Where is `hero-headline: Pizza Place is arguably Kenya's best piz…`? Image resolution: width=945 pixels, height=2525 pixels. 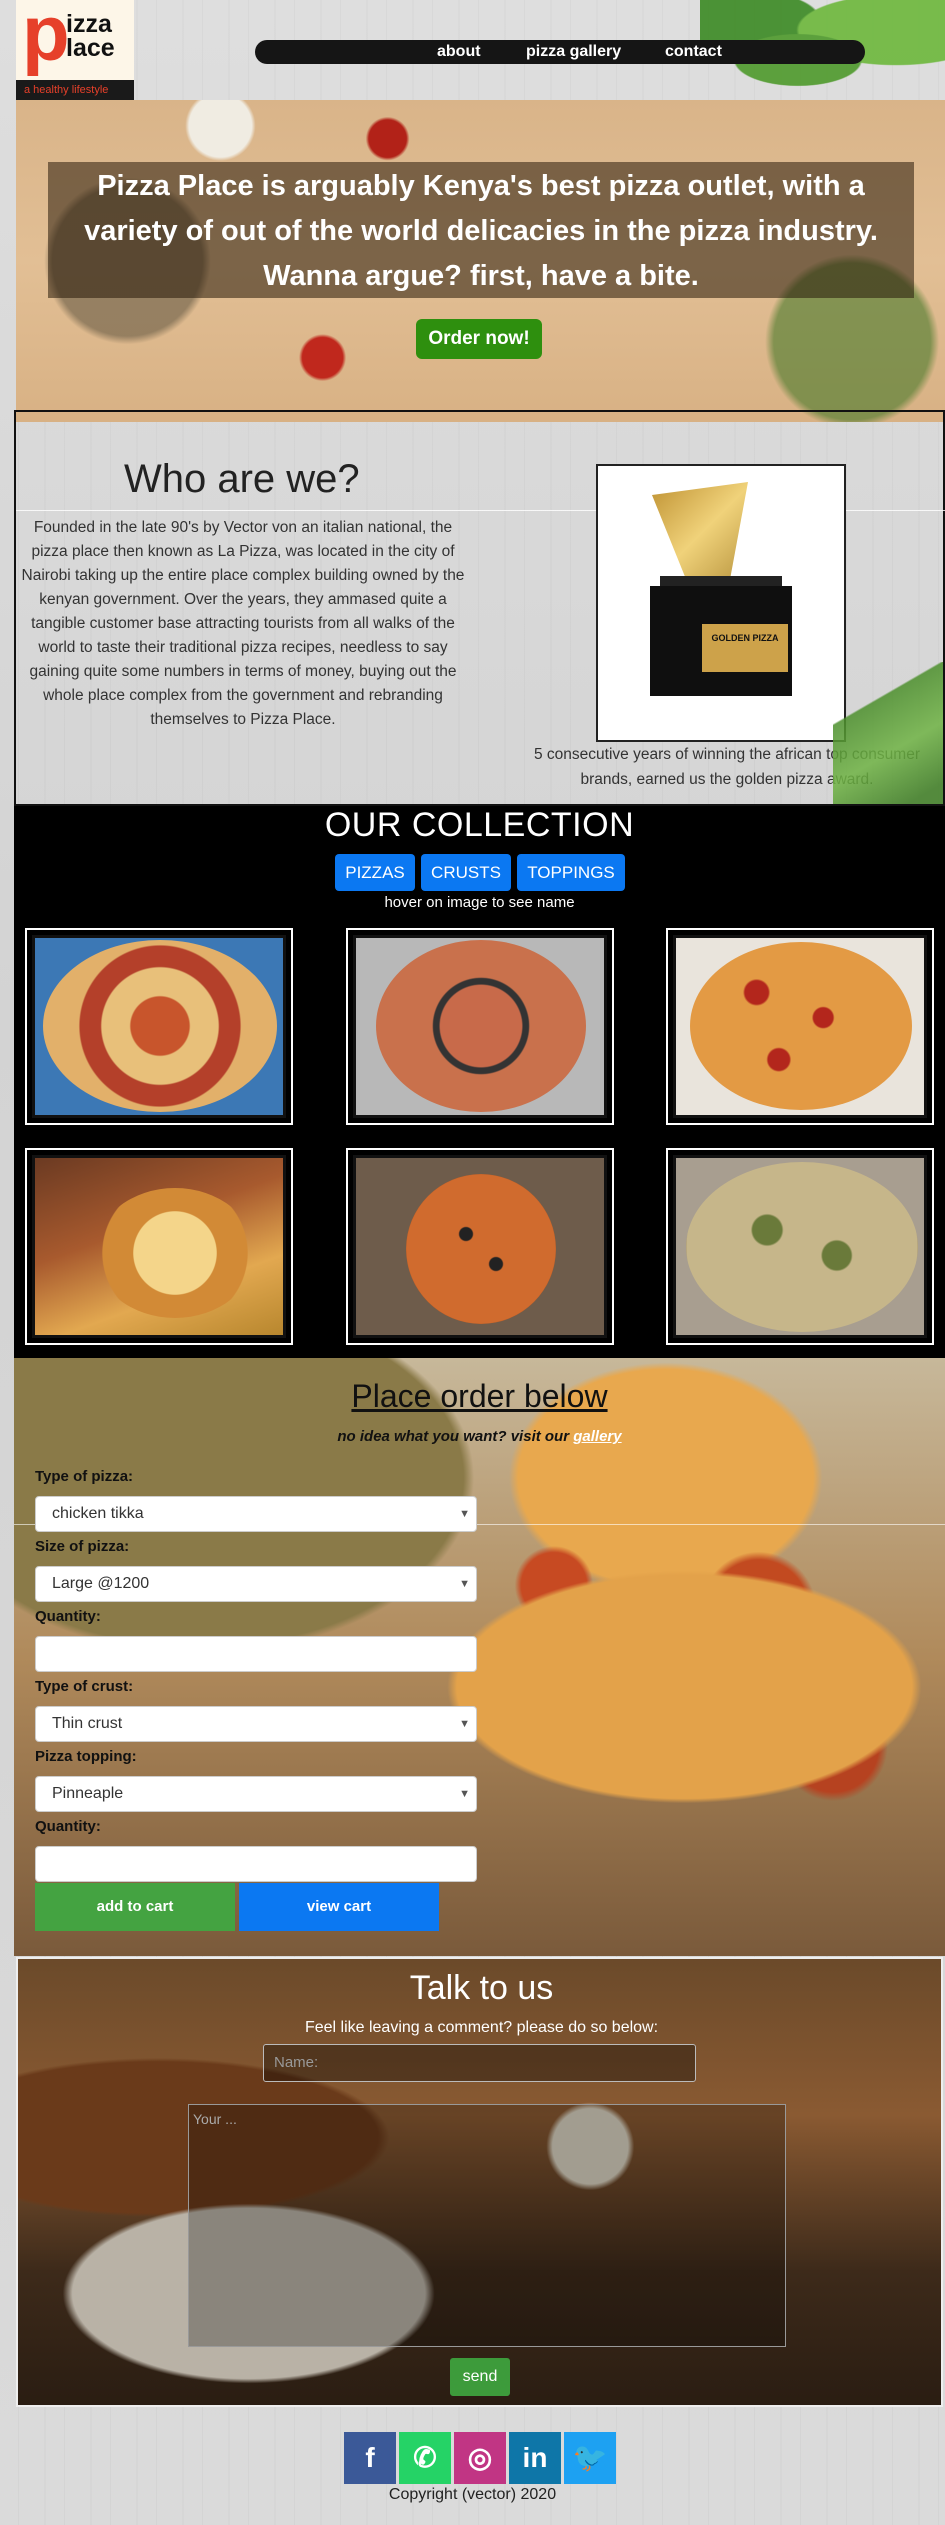 hero-headline: Pizza Place is arguably Kenya's best piz… is located at coordinates (481, 231).